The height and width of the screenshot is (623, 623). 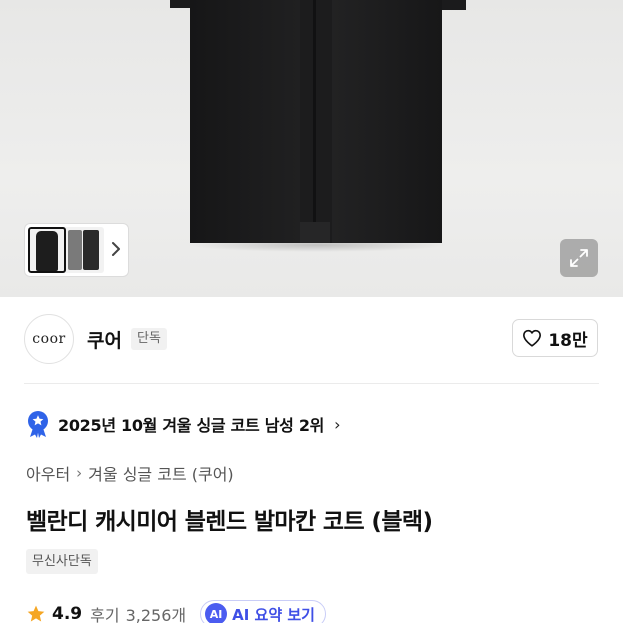 What do you see at coordinates (337, 424) in the screenshot?
I see `chevron-right-icon: ›` at bounding box center [337, 424].